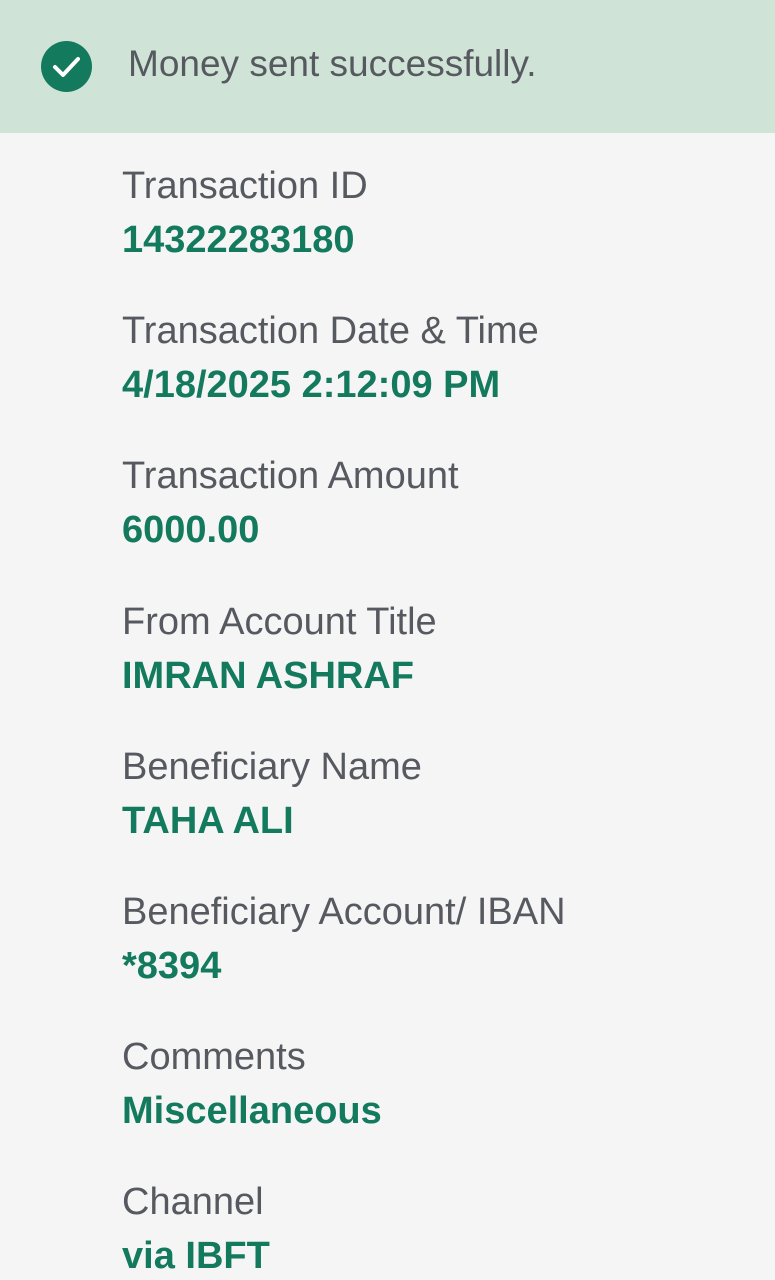  Describe the element at coordinates (196, 1256) in the screenshot. I see `detail-value: via IBFT` at that location.